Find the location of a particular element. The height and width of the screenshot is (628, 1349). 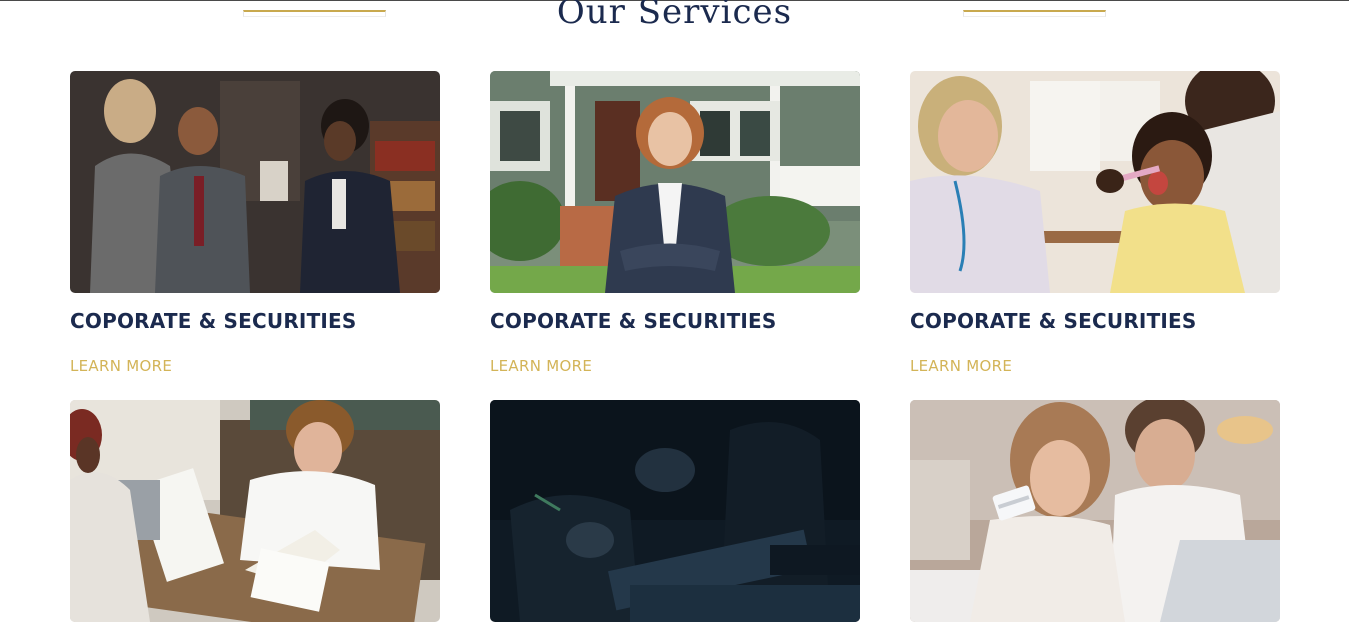

dentist-with-child-photo is located at coordinates (1095, 182).